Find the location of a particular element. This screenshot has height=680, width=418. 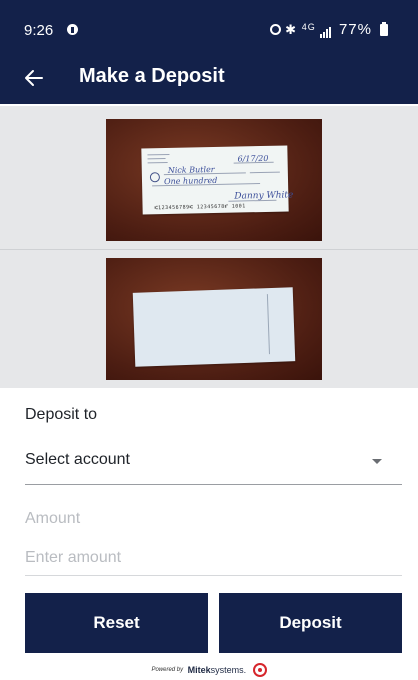

mitek-logo-icon is located at coordinates (259, 669).